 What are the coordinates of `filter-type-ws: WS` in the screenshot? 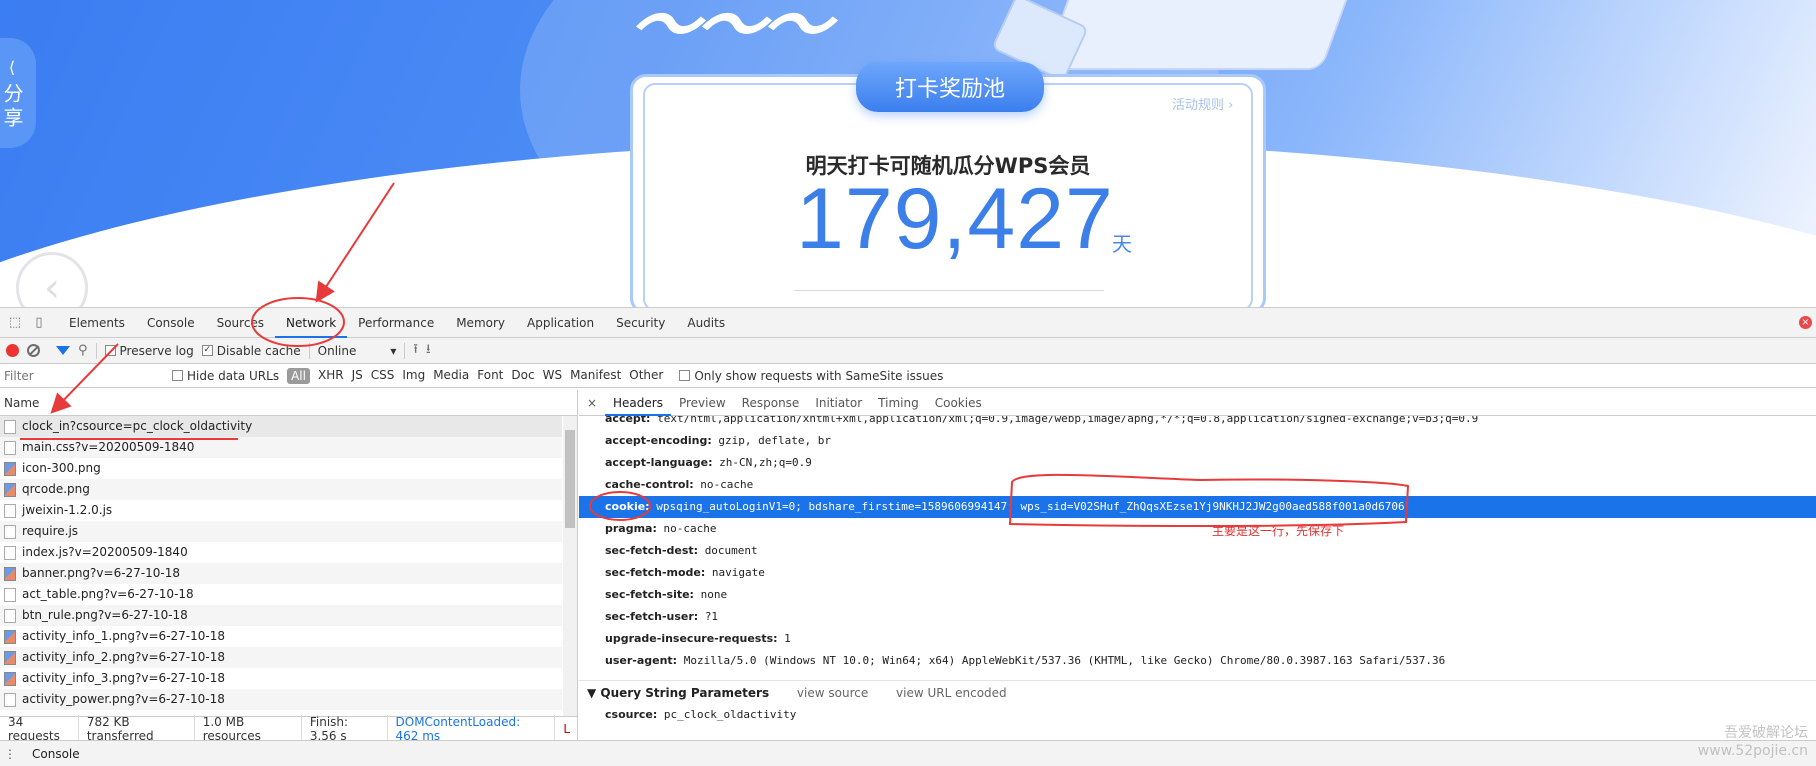 It's located at (552, 376).